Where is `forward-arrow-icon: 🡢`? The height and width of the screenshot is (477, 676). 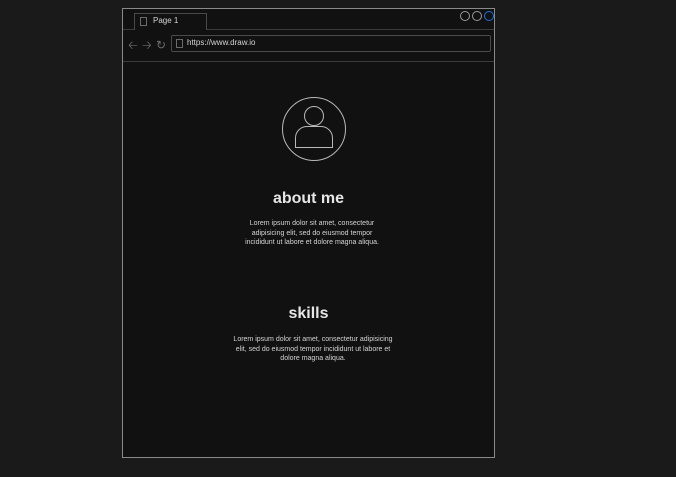 forward-arrow-icon: 🡢 is located at coordinates (147, 45).